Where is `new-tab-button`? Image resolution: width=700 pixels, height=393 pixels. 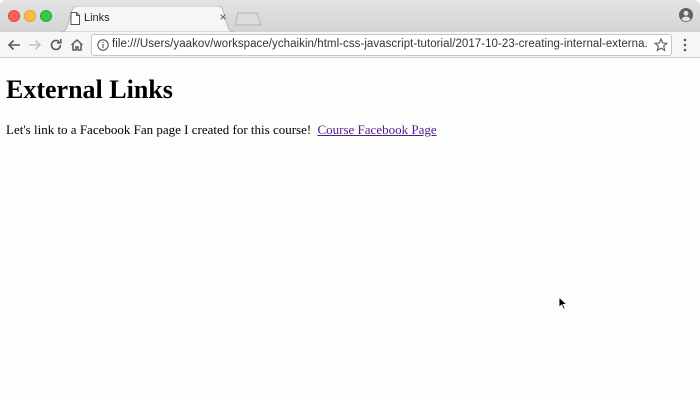 new-tab-button is located at coordinates (248, 19).